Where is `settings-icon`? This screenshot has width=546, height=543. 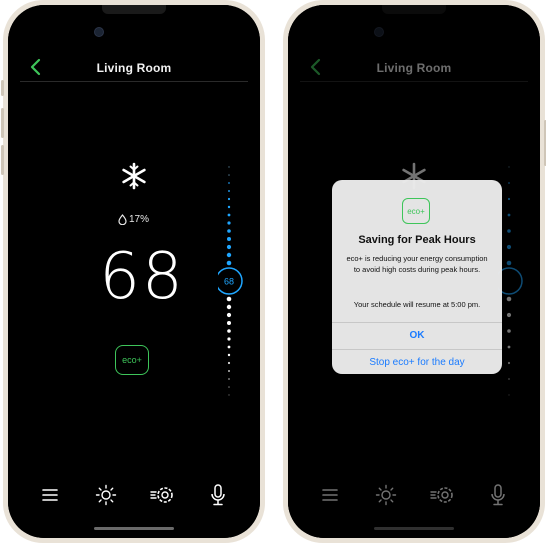
settings-icon is located at coordinates (161, 495).